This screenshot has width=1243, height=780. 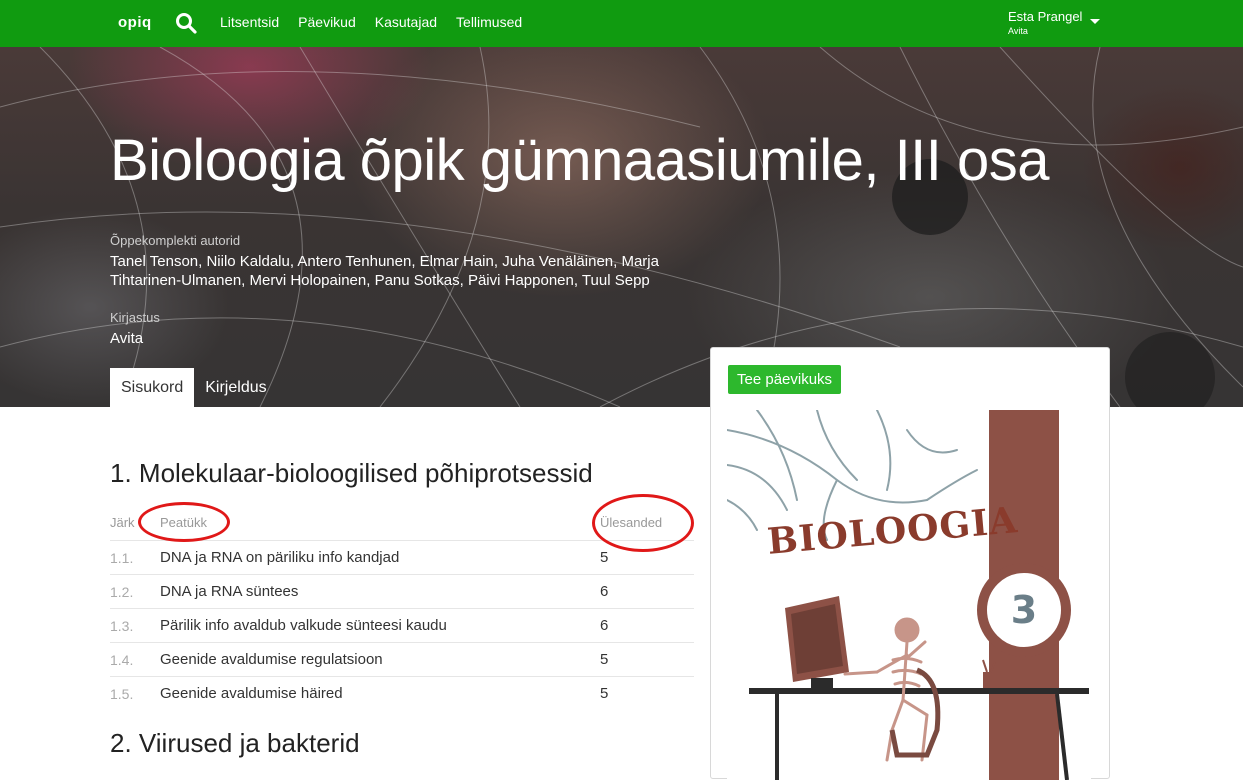 I want to click on chapter-number: 1.3., so click(x=135, y=625).